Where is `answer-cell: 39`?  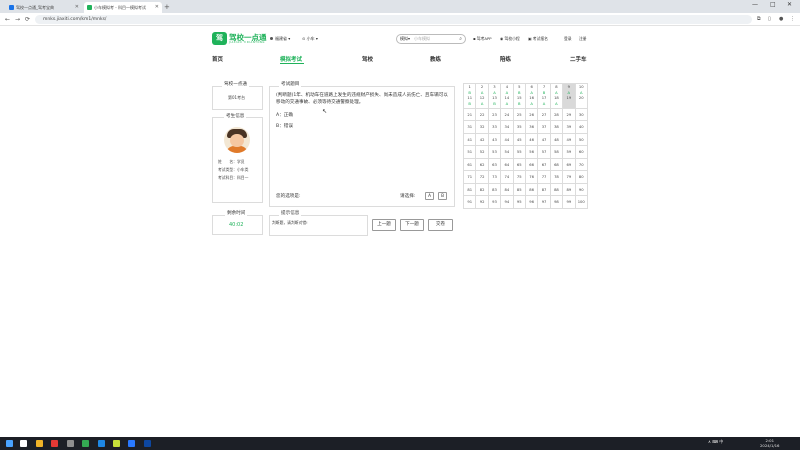 answer-cell: 39 is located at coordinates (569, 127).